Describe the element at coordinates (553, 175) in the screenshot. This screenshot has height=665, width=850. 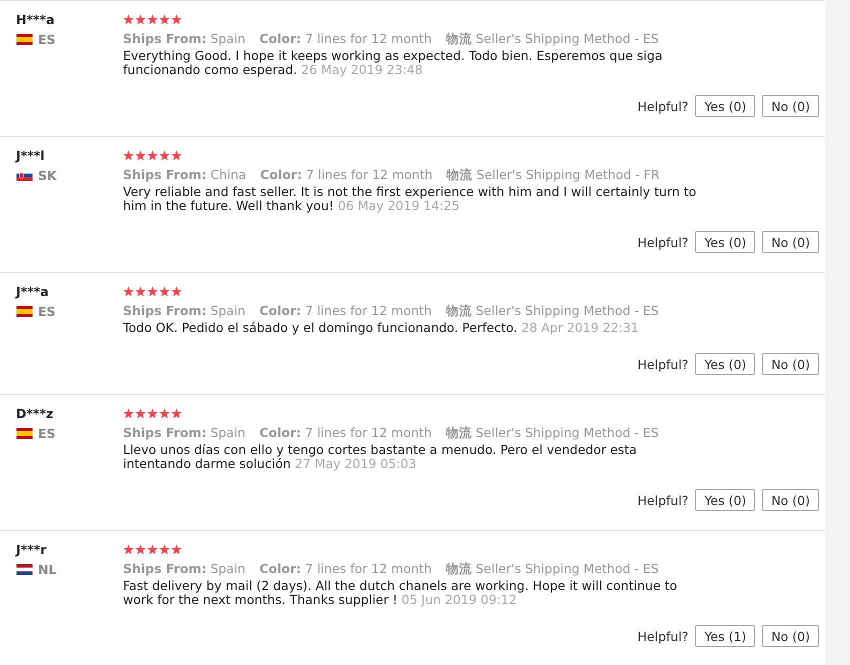
I see `logistics: 物流 Seller's Shipping Method - FR` at that location.